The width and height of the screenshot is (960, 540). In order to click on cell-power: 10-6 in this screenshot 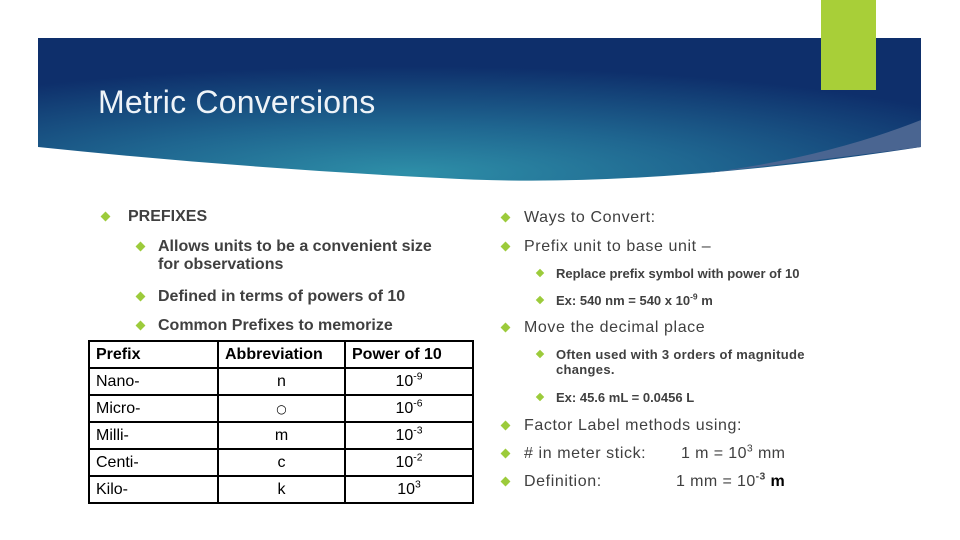, I will do `click(409, 408)`.